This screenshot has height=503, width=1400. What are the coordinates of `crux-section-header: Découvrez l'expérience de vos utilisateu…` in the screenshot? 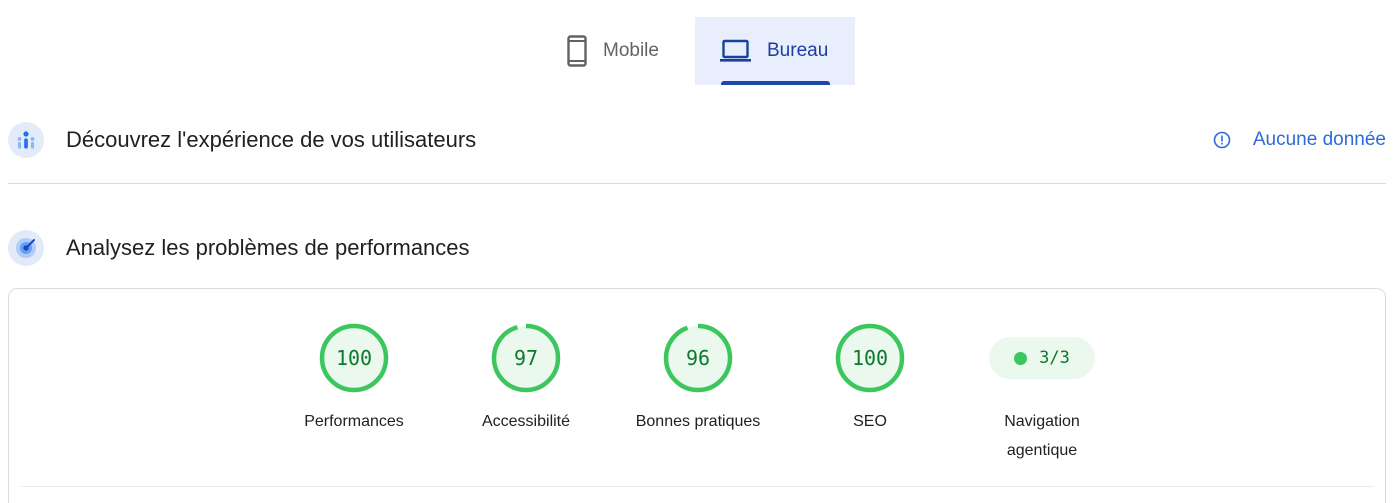 It's located at (697, 140).